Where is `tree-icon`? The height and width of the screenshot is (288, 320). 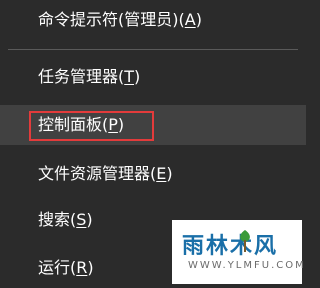
tree-icon is located at coordinates (245, 241).